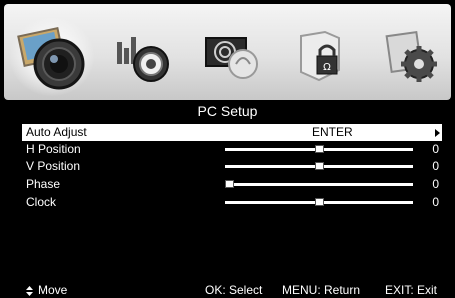  I want to click on picture-menu-tab, so click(52, 52).